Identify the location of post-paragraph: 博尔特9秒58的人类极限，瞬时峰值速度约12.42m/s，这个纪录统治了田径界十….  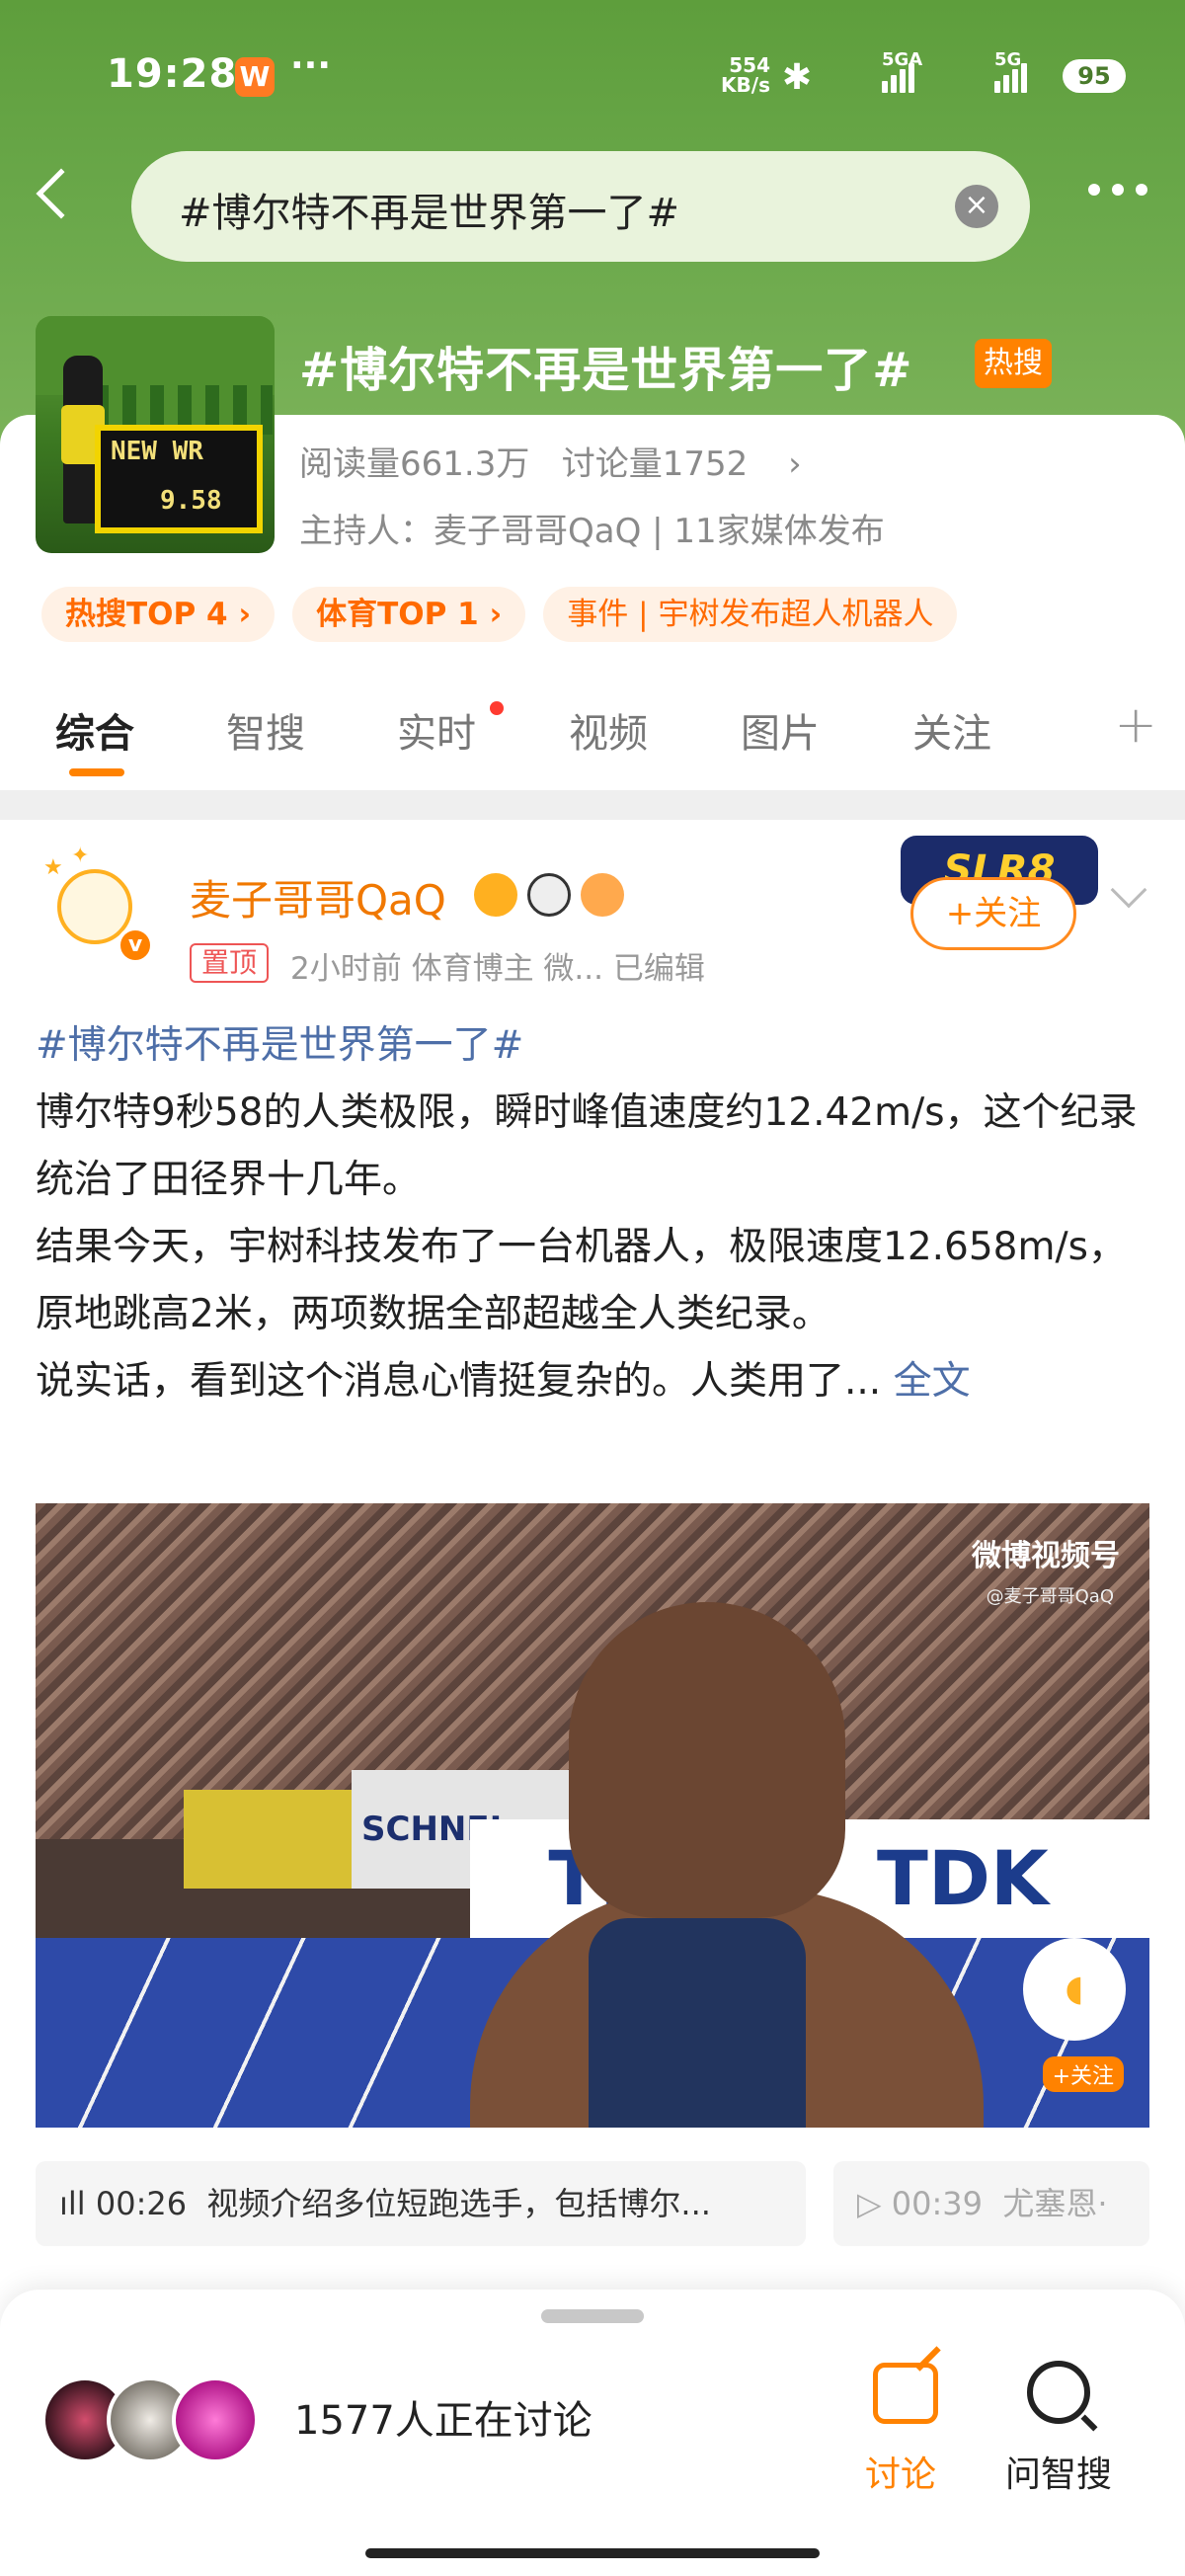
(587, 1146).